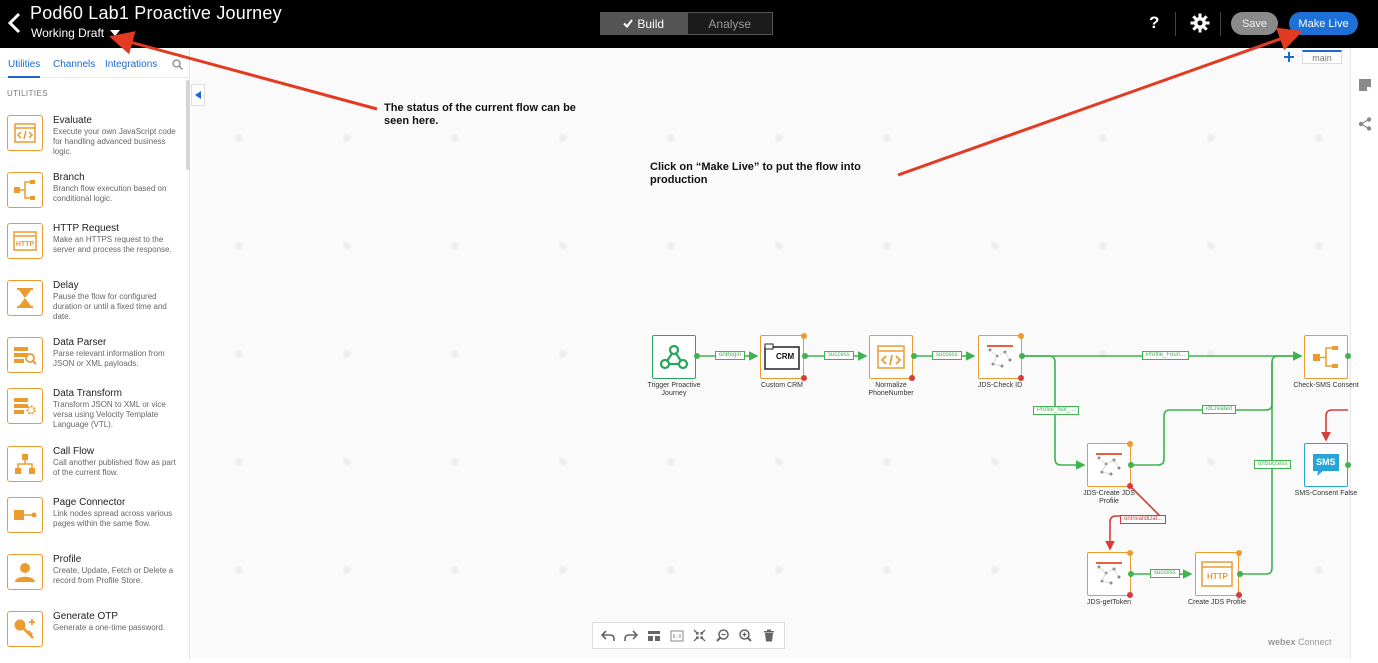  I want to click on palette-item-title: Generate OTP, so click(86, 616).